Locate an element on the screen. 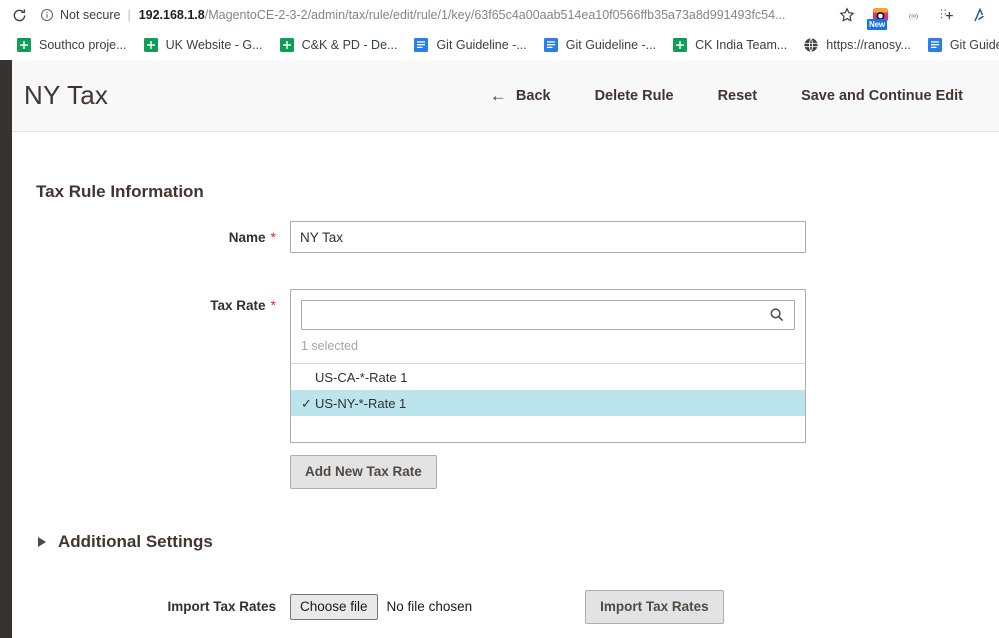  name-field-row: Name * is located at coordinates (409, 237).